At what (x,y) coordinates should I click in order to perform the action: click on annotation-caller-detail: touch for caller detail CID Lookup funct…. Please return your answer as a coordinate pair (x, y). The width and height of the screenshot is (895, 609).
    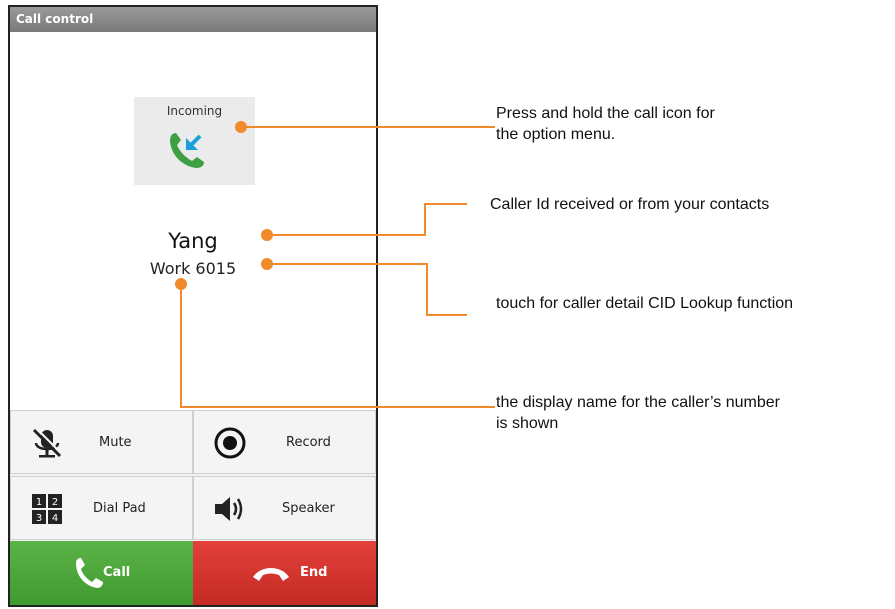
    Looking at the image, I should click on (645, 303).